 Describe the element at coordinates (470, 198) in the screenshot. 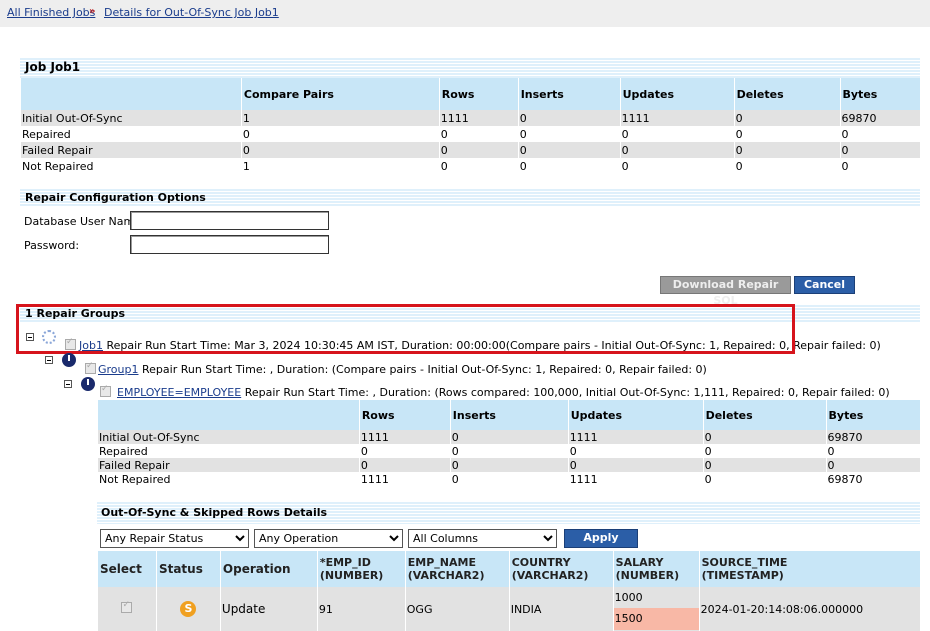

I see `repair-config-title: Repair Configuration Options` at that location.